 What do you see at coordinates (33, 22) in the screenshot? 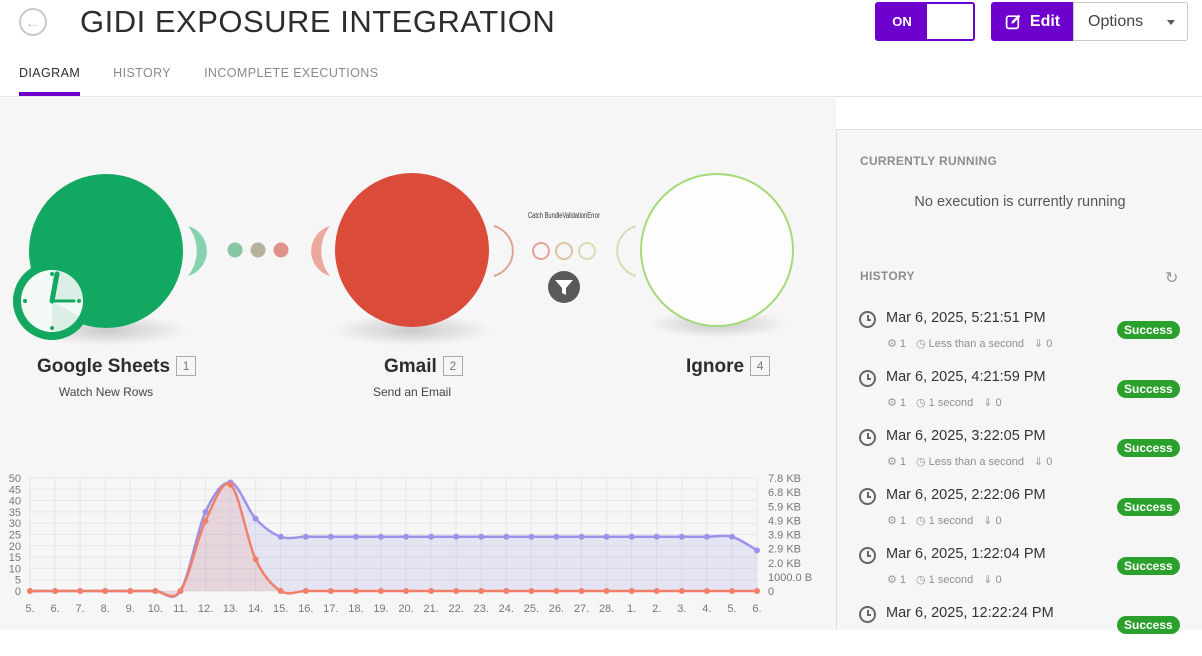
I see `back-arrow-icon: ←` at bounding box center [33, 22].